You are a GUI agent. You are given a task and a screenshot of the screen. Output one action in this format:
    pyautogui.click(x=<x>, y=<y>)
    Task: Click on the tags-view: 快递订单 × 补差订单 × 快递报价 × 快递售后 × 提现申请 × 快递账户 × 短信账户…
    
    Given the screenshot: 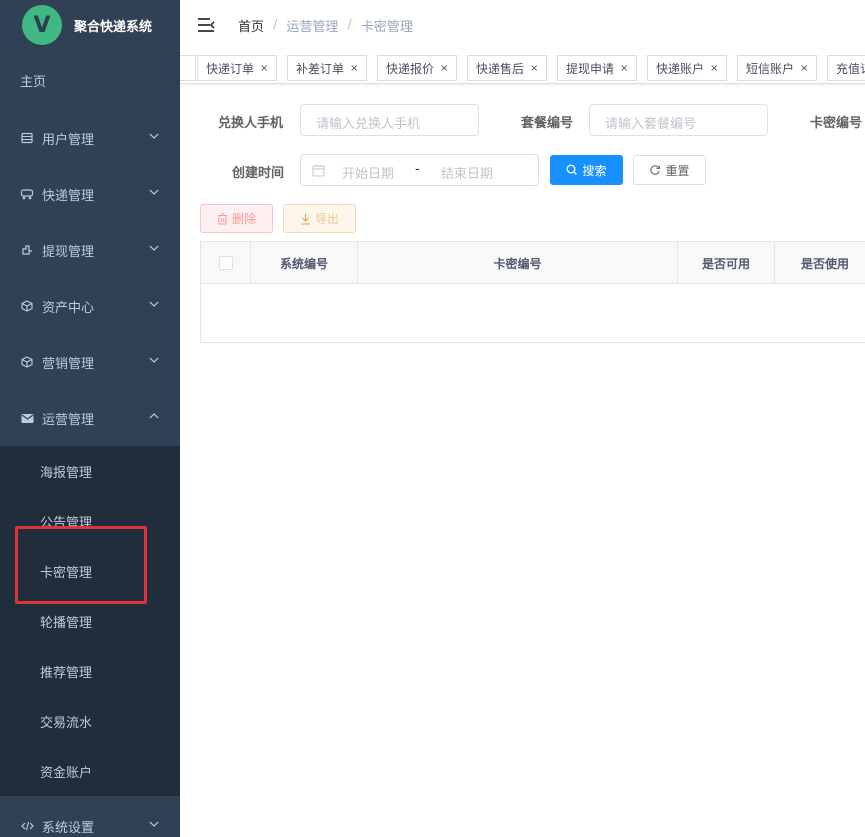 What is the action you would take?
    pyautogui.click(x=522, y=67)
    